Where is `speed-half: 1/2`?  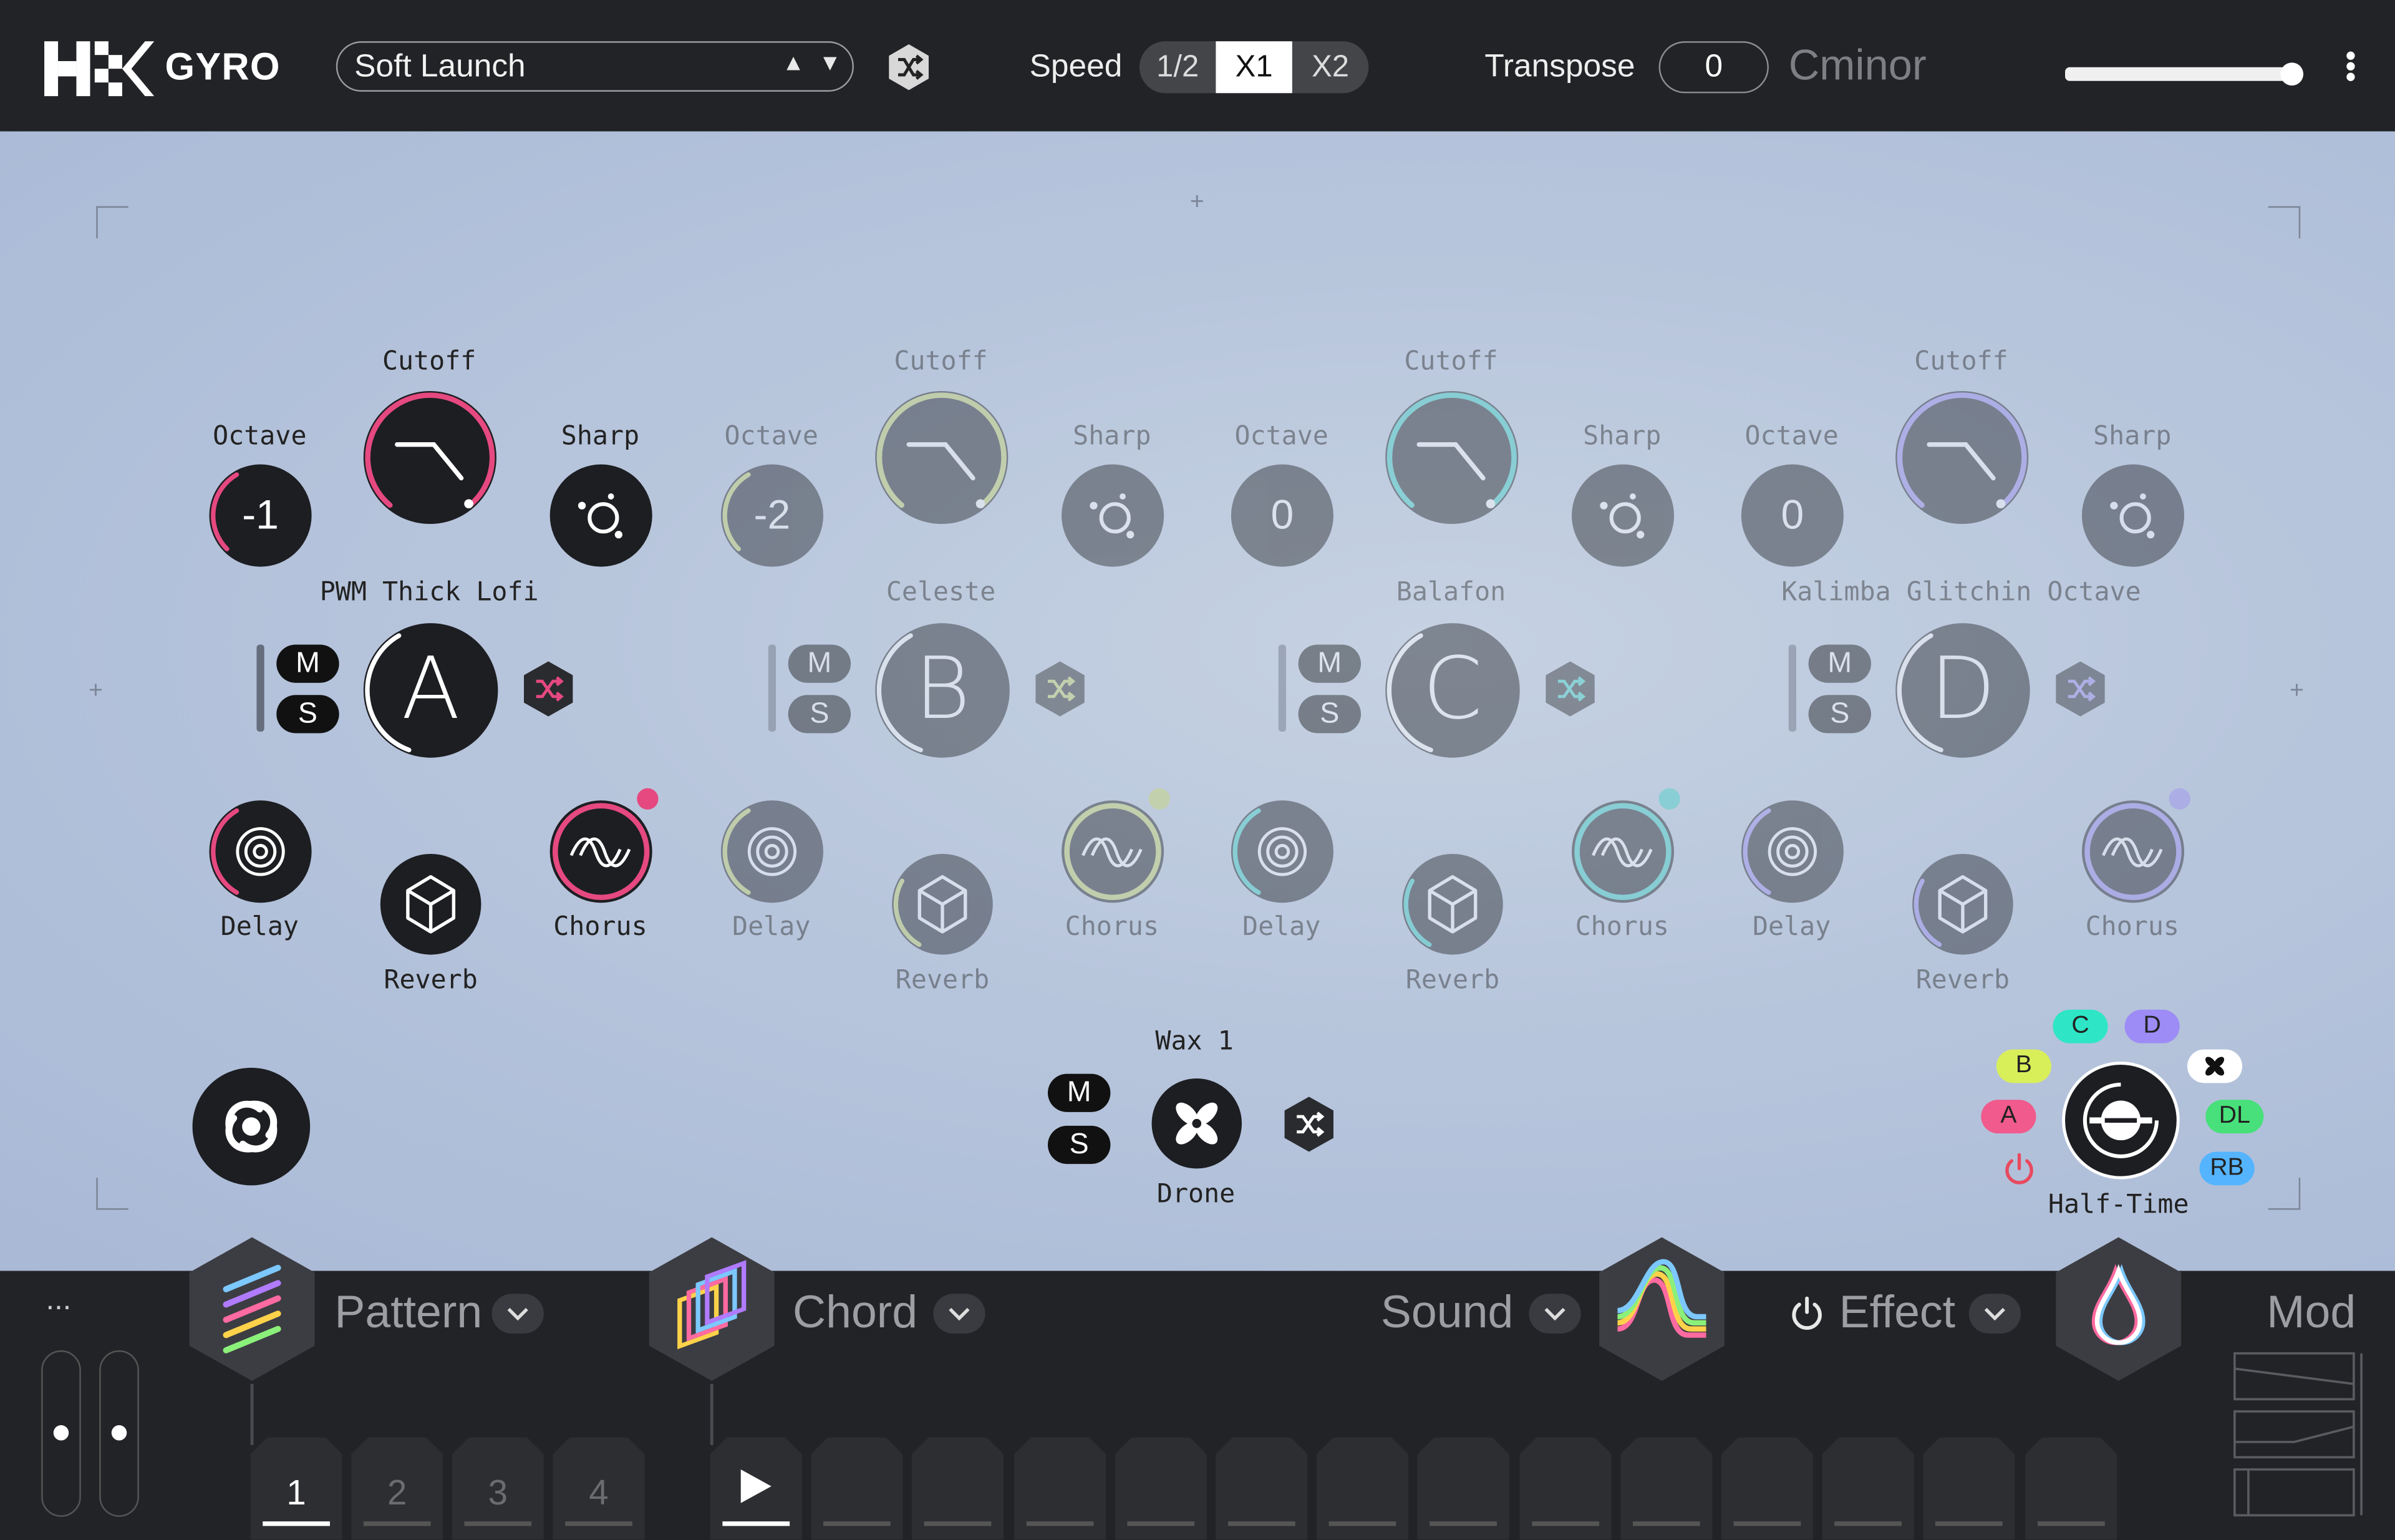
speed-half: 1/2 is located at coordinates (1177, 67).